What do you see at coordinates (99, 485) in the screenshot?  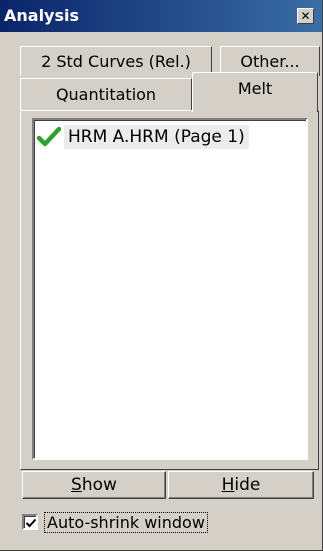 I see `show-button-label: how` at bounding box center [99, 485].